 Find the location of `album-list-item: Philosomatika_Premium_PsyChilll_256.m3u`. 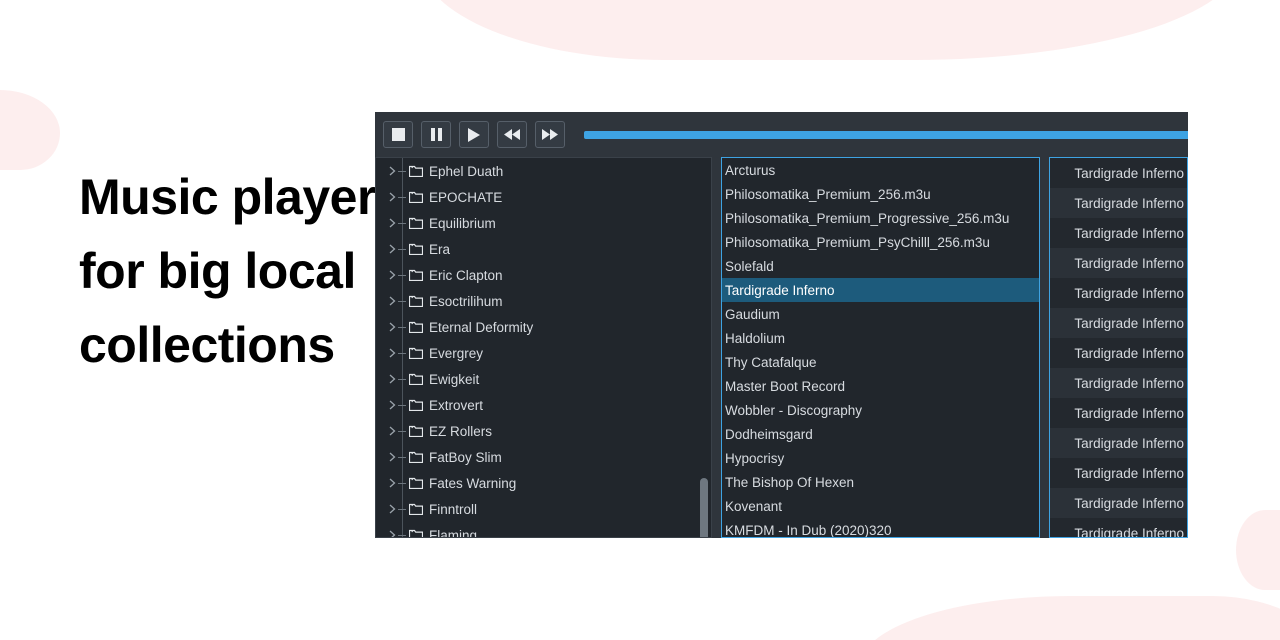

album-list-item: Philosomatika_Premium_PsyChilll_256.m3u is located at coordinates (880, 242).